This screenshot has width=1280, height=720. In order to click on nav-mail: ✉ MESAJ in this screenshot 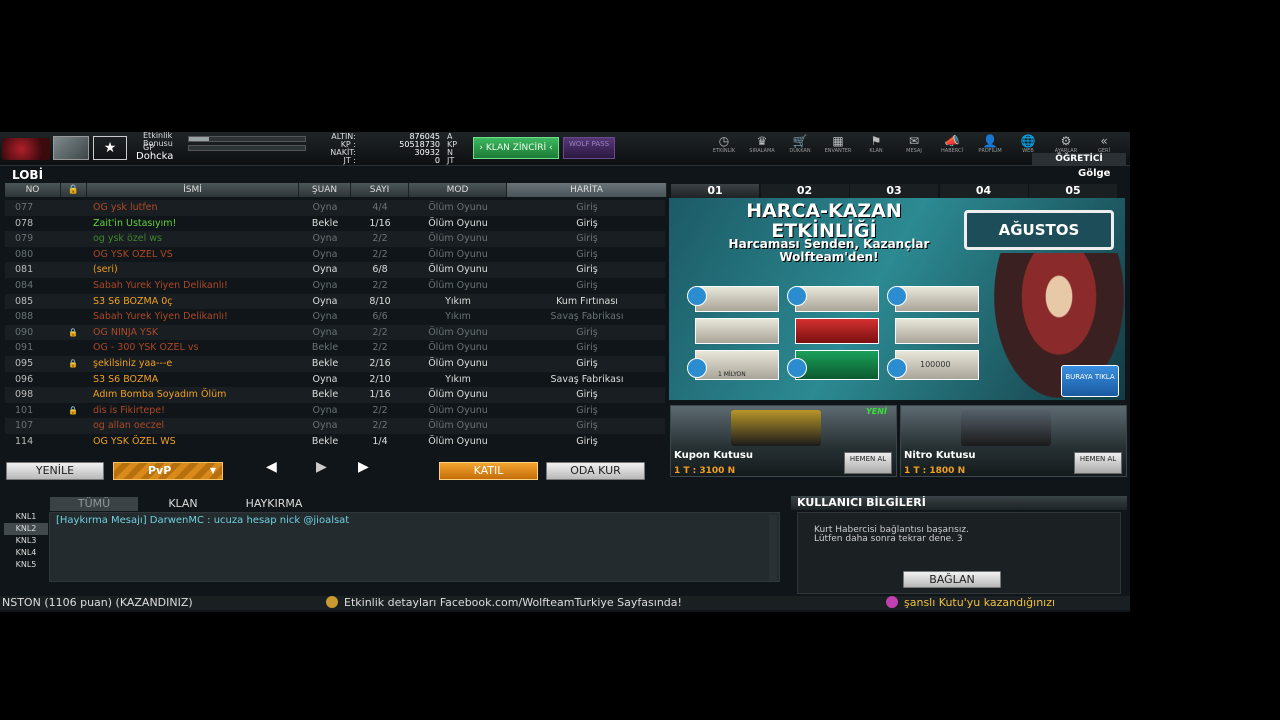, I will do `click(914, 146)`.